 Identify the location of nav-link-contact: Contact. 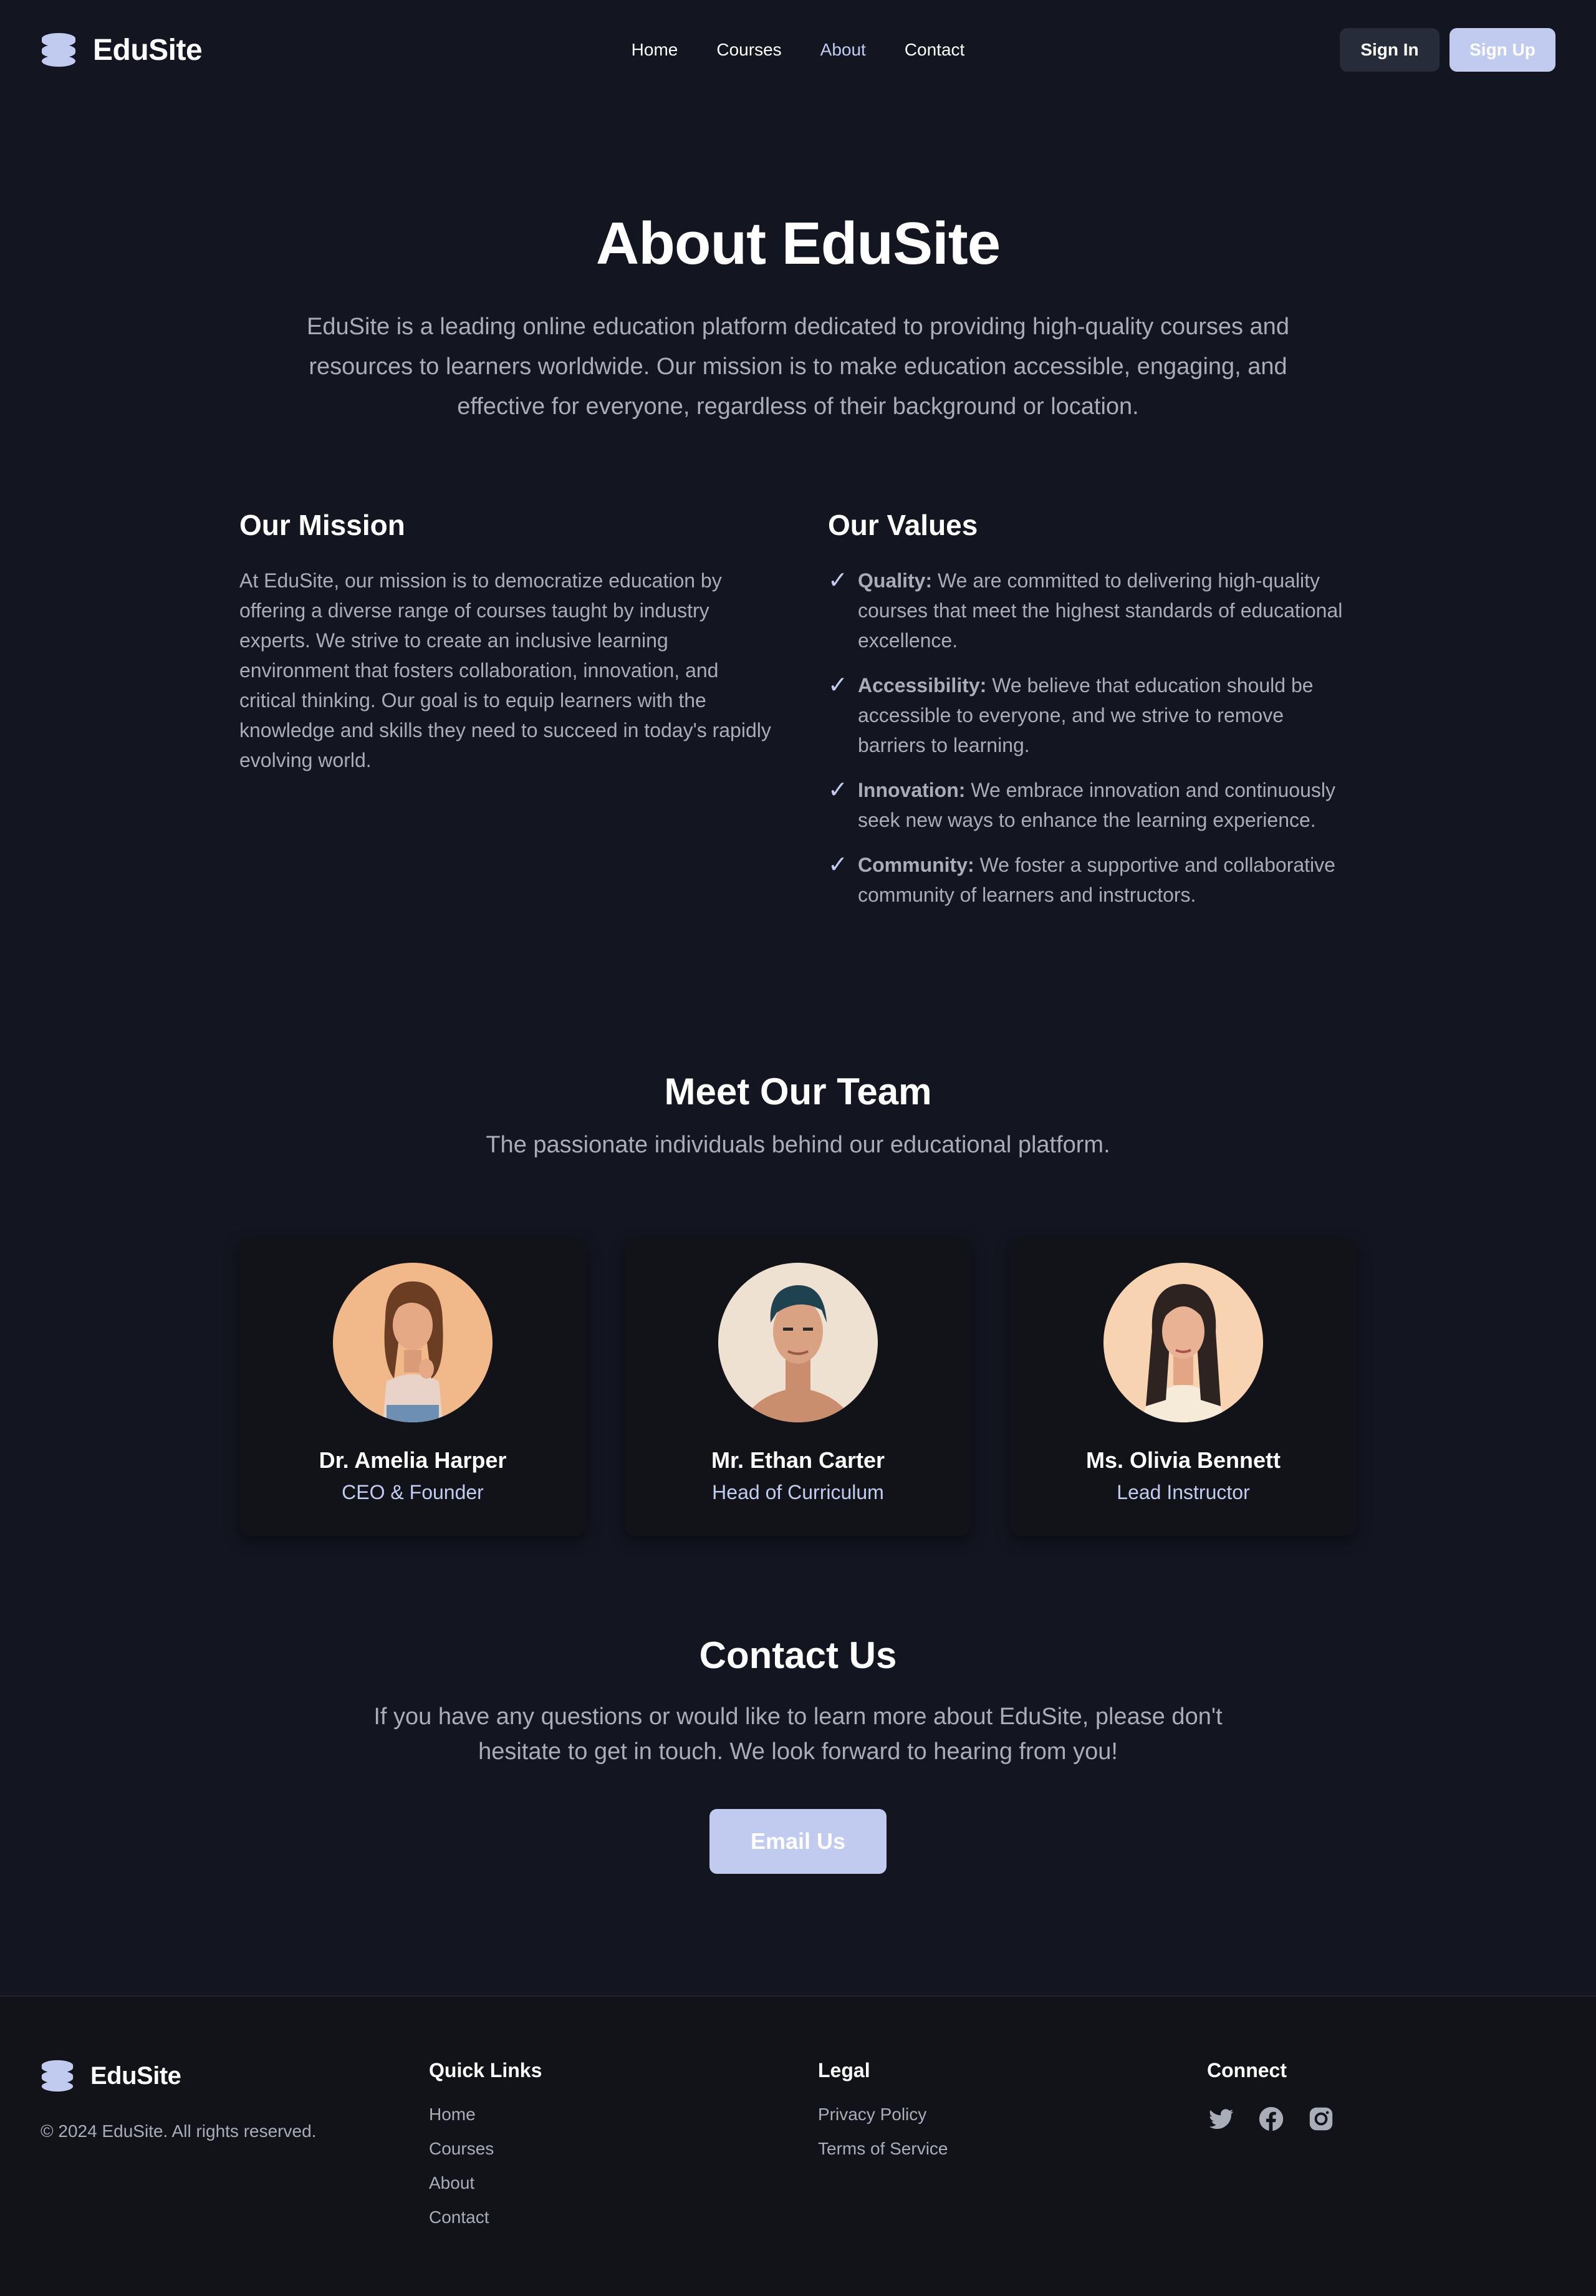
(935, 50).